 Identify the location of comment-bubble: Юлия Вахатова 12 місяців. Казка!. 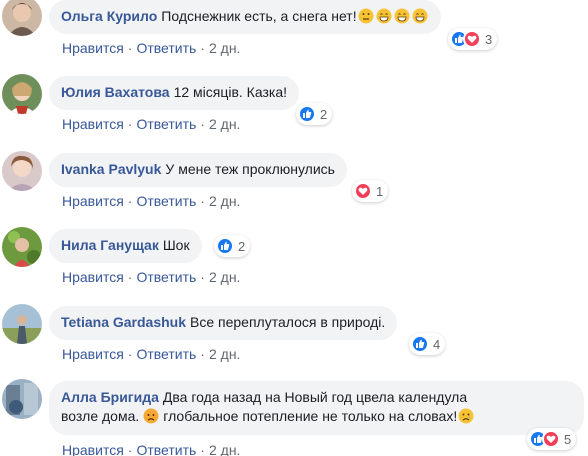
(174, 93).